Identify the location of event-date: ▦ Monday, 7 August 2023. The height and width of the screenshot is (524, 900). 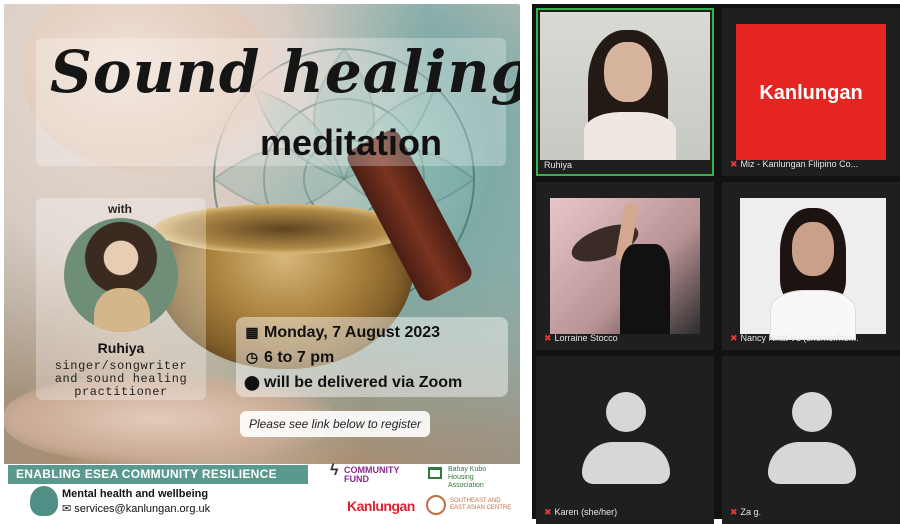
(342, 333).